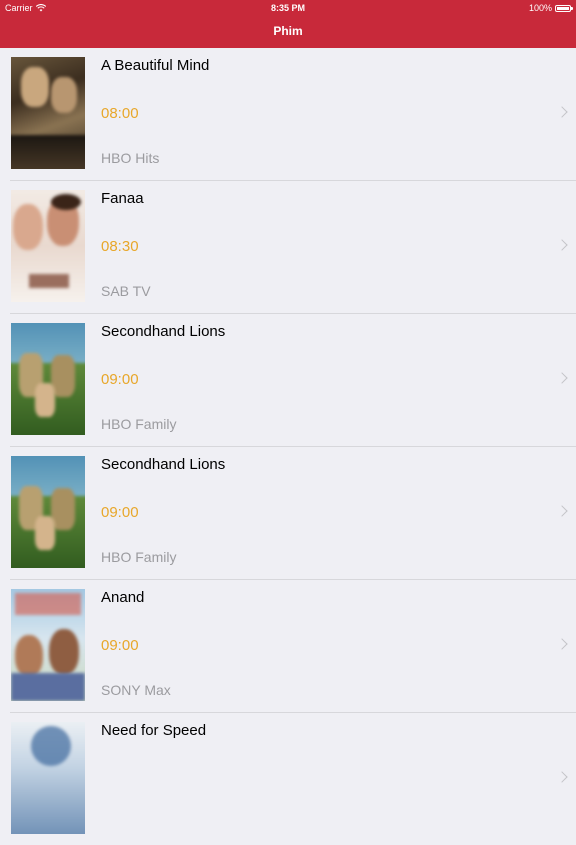 The image size is (576, 845). What do you see at coordinates (120, 246) in the screenshot?
I see `movie-time: 08:30` at bounding box center [120, 246].